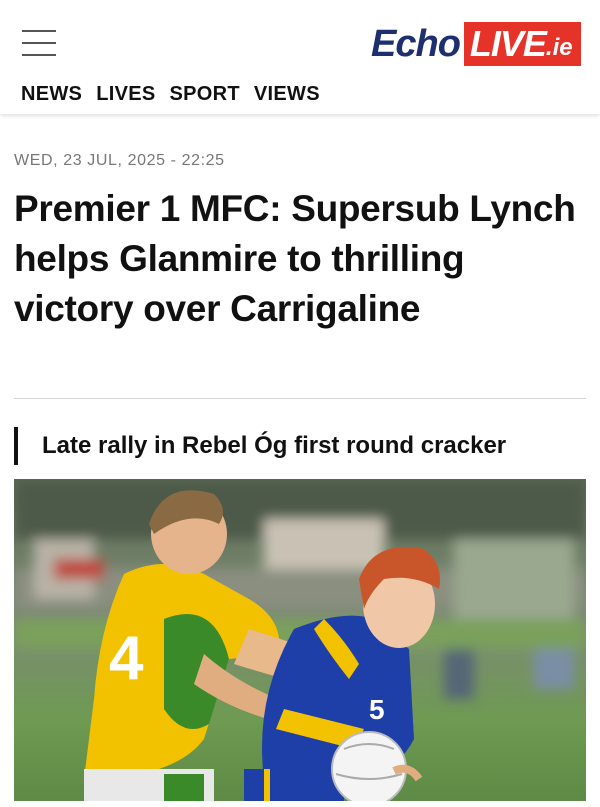  I want to click on echo-live-logo: Echo LIVE .ie, so click(476, 44).